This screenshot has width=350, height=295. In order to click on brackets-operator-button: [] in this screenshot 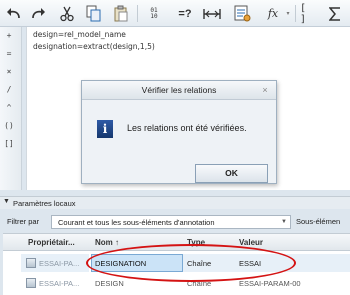, I will do `click(9, 143)`.